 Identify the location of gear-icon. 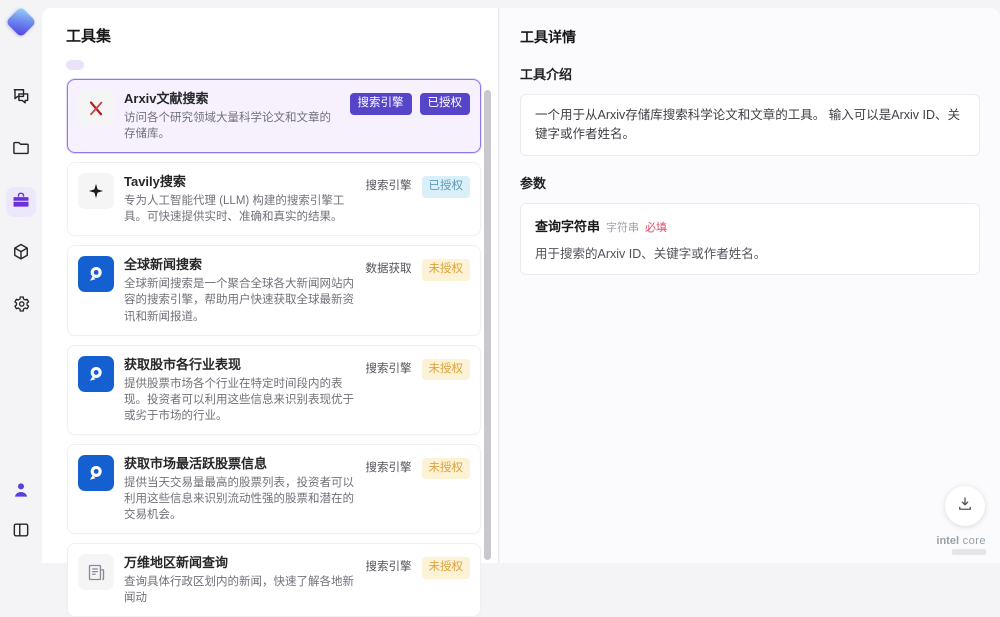
(21, 306).